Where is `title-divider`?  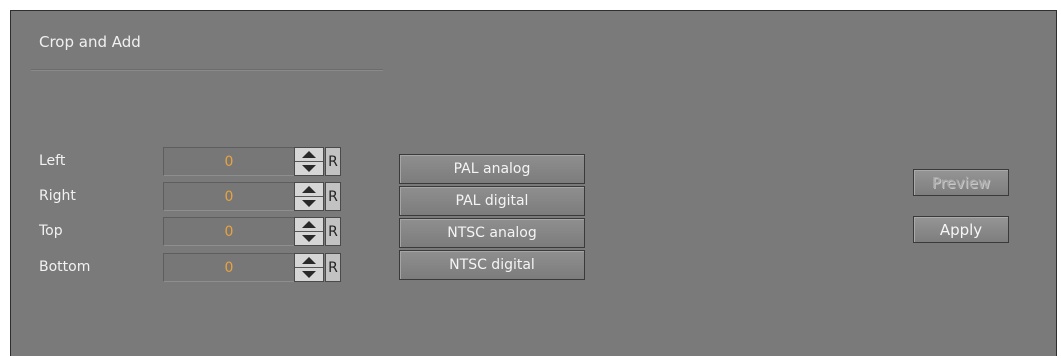 title-divider is located at coordinates (207, 70).